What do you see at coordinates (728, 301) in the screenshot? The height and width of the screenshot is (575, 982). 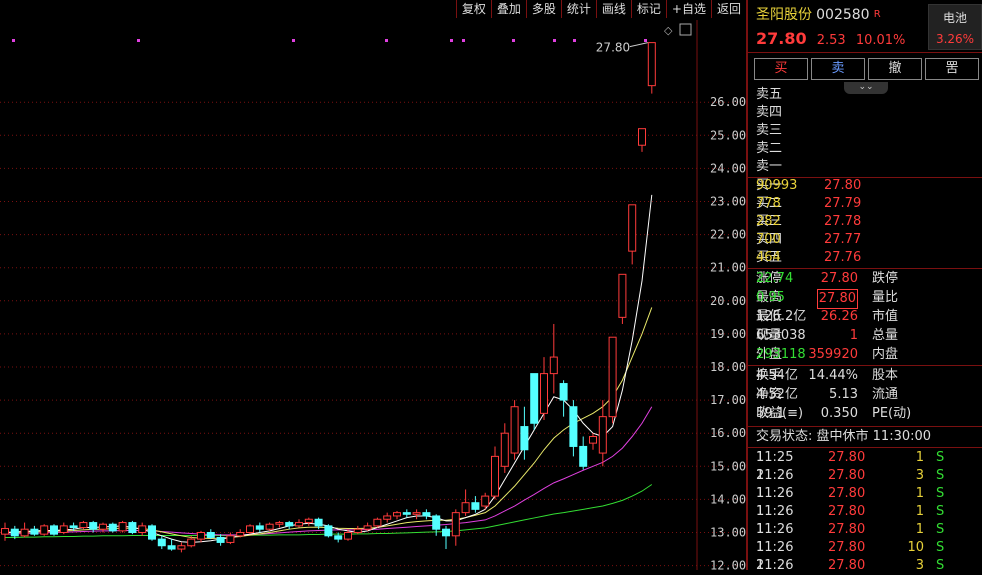 I see `price-tick-label: 20.00` at bounding box center [728, 301].